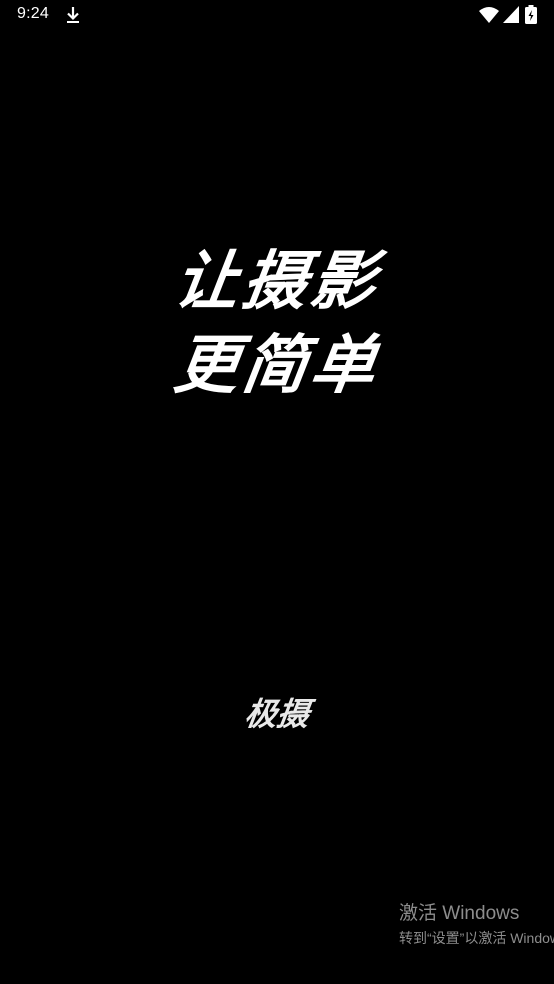 The image size is (554, 984). What do you see at coordinates (73, 15) in the screenshot?
I see `download-icon` at bounding box center [73, 15].